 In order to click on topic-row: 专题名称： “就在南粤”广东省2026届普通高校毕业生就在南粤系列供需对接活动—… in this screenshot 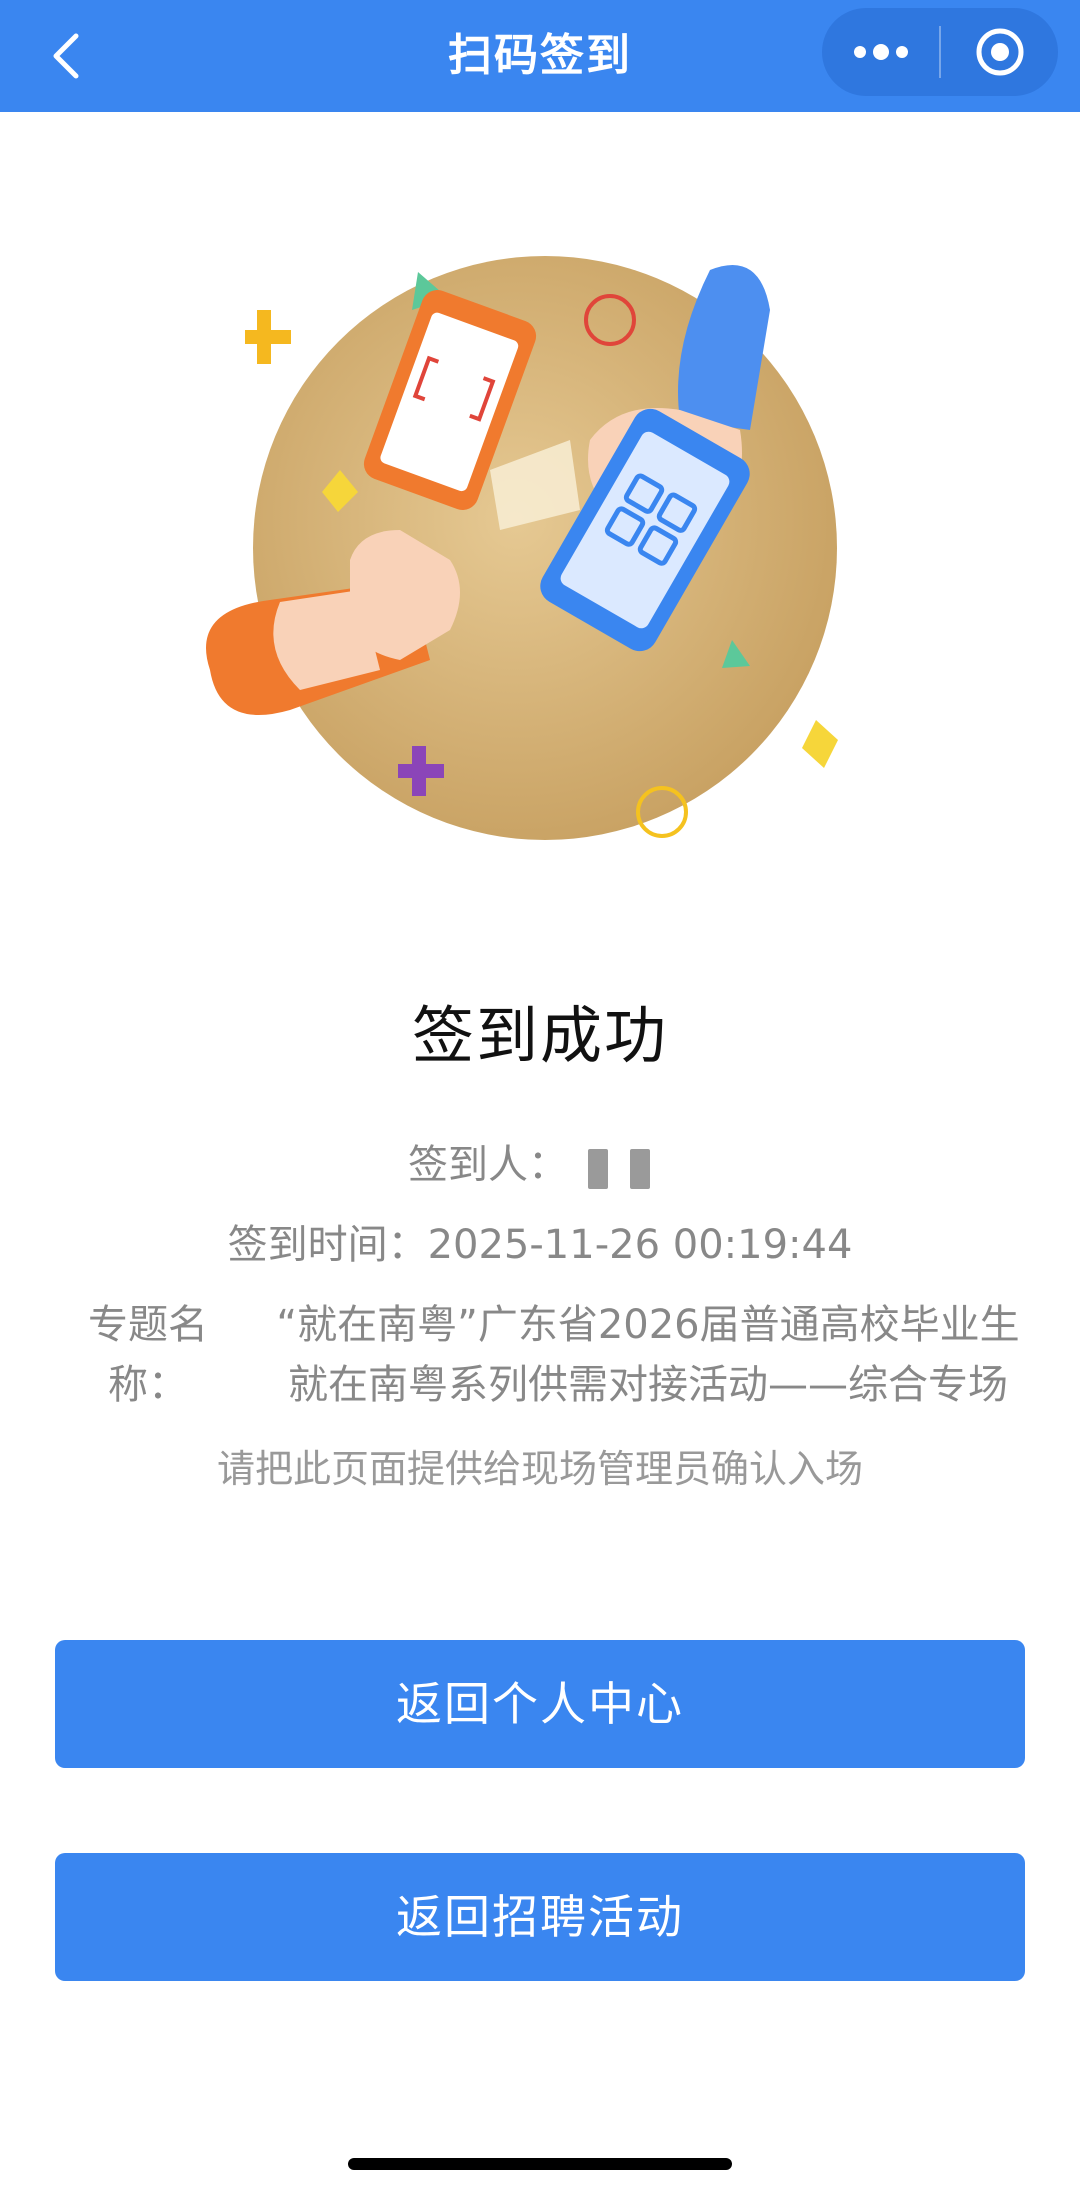, I will do `click(558, 1355)`.